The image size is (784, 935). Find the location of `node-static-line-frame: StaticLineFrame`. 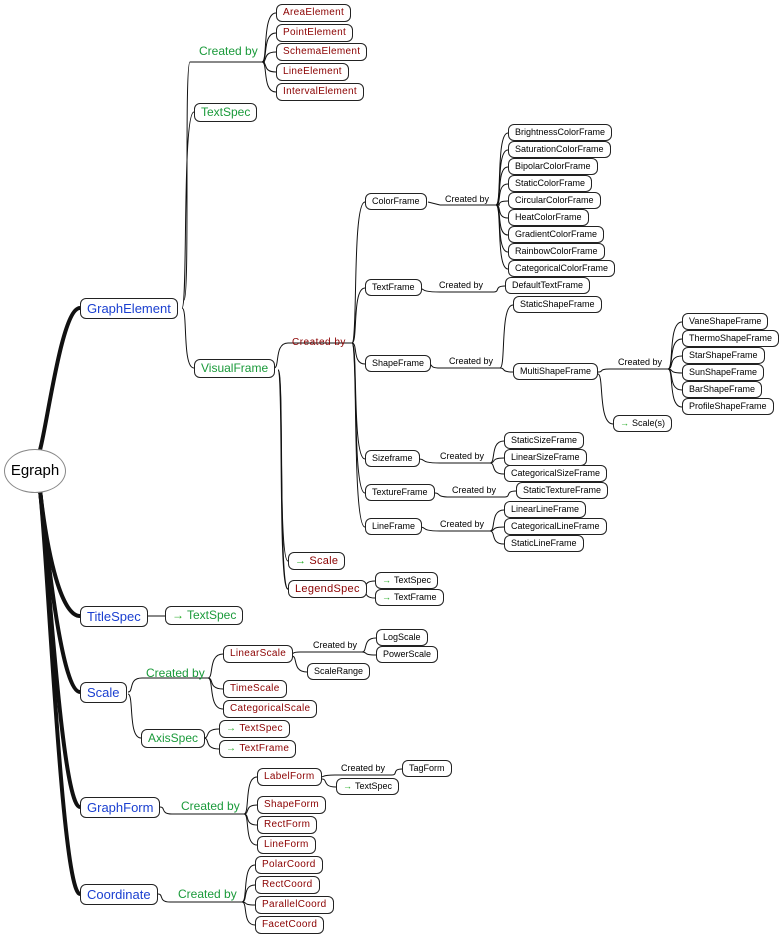

node-static-line-frame: StaticLineFrame is located at coordinates (544, 543).